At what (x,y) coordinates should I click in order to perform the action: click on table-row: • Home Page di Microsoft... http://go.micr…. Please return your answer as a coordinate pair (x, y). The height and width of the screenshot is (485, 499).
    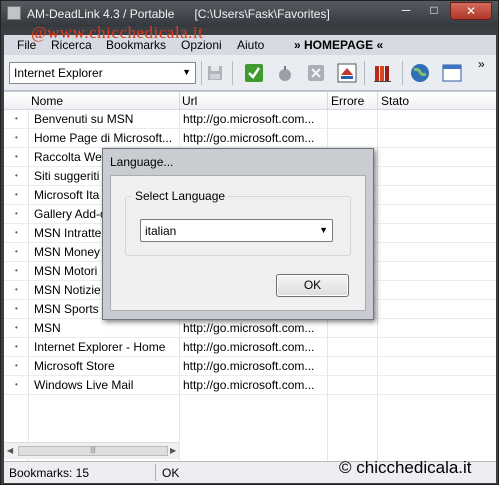
    Looking at the image, I should click on (250, 138).